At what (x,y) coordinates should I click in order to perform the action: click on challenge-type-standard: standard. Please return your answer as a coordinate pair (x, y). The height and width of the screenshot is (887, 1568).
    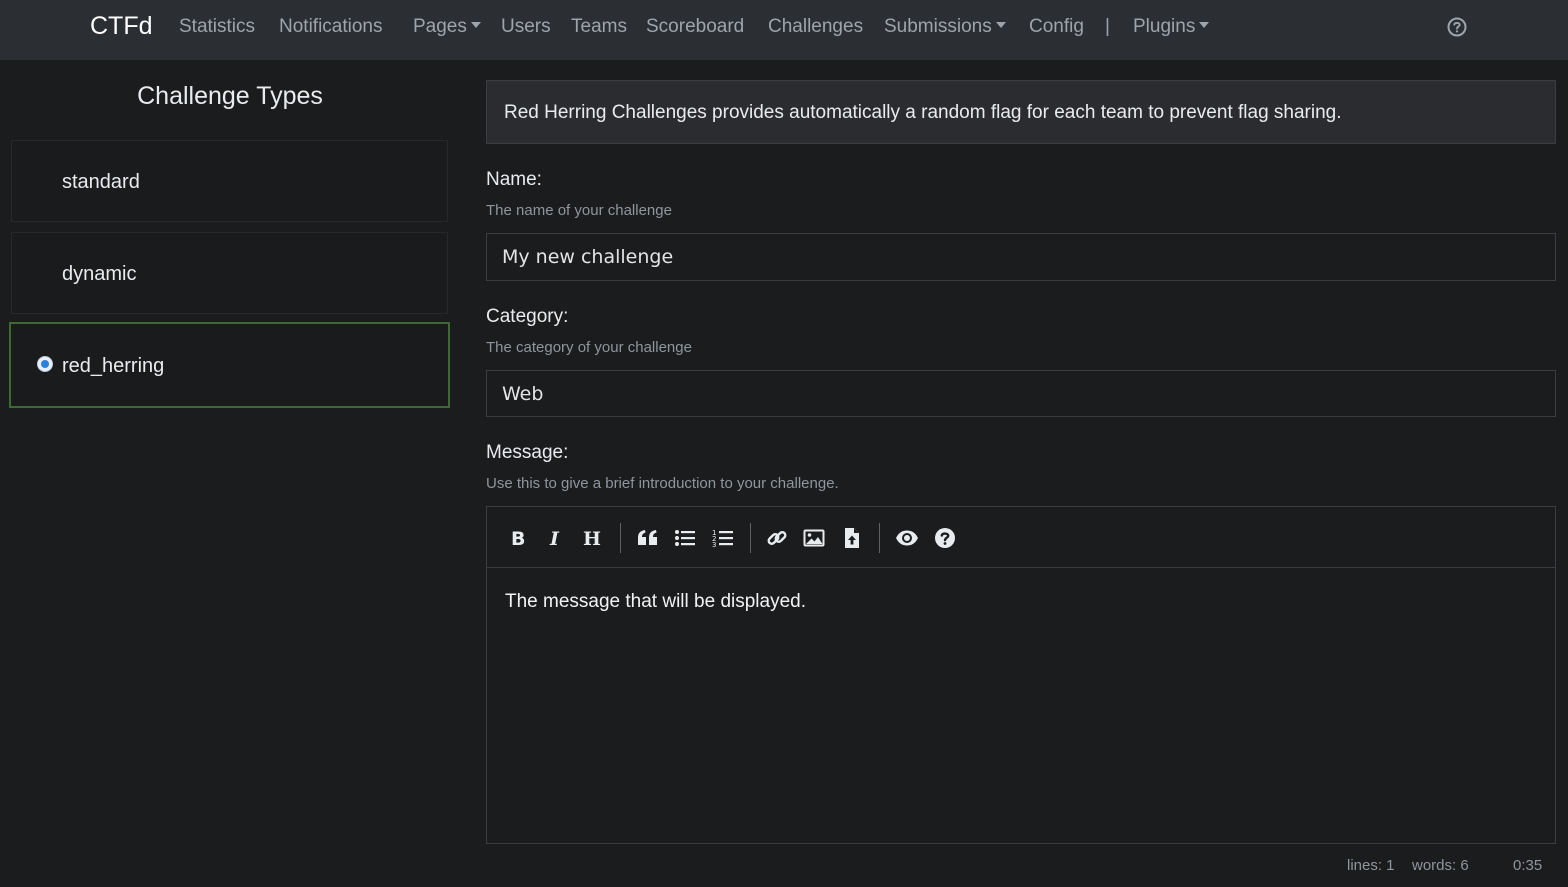
    Looking at the image, I should click on (229, 181).